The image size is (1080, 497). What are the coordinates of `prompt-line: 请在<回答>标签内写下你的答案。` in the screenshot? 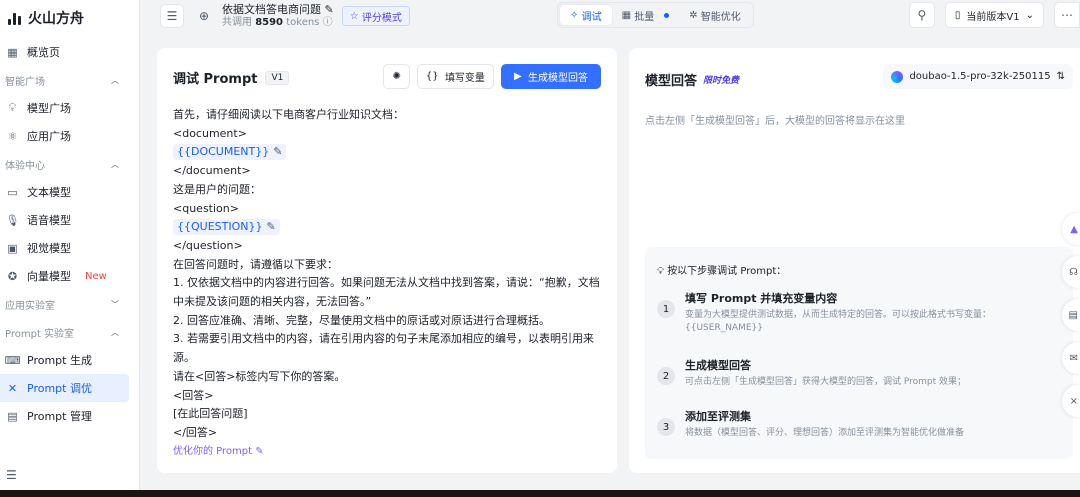 It's located at (259, 376).